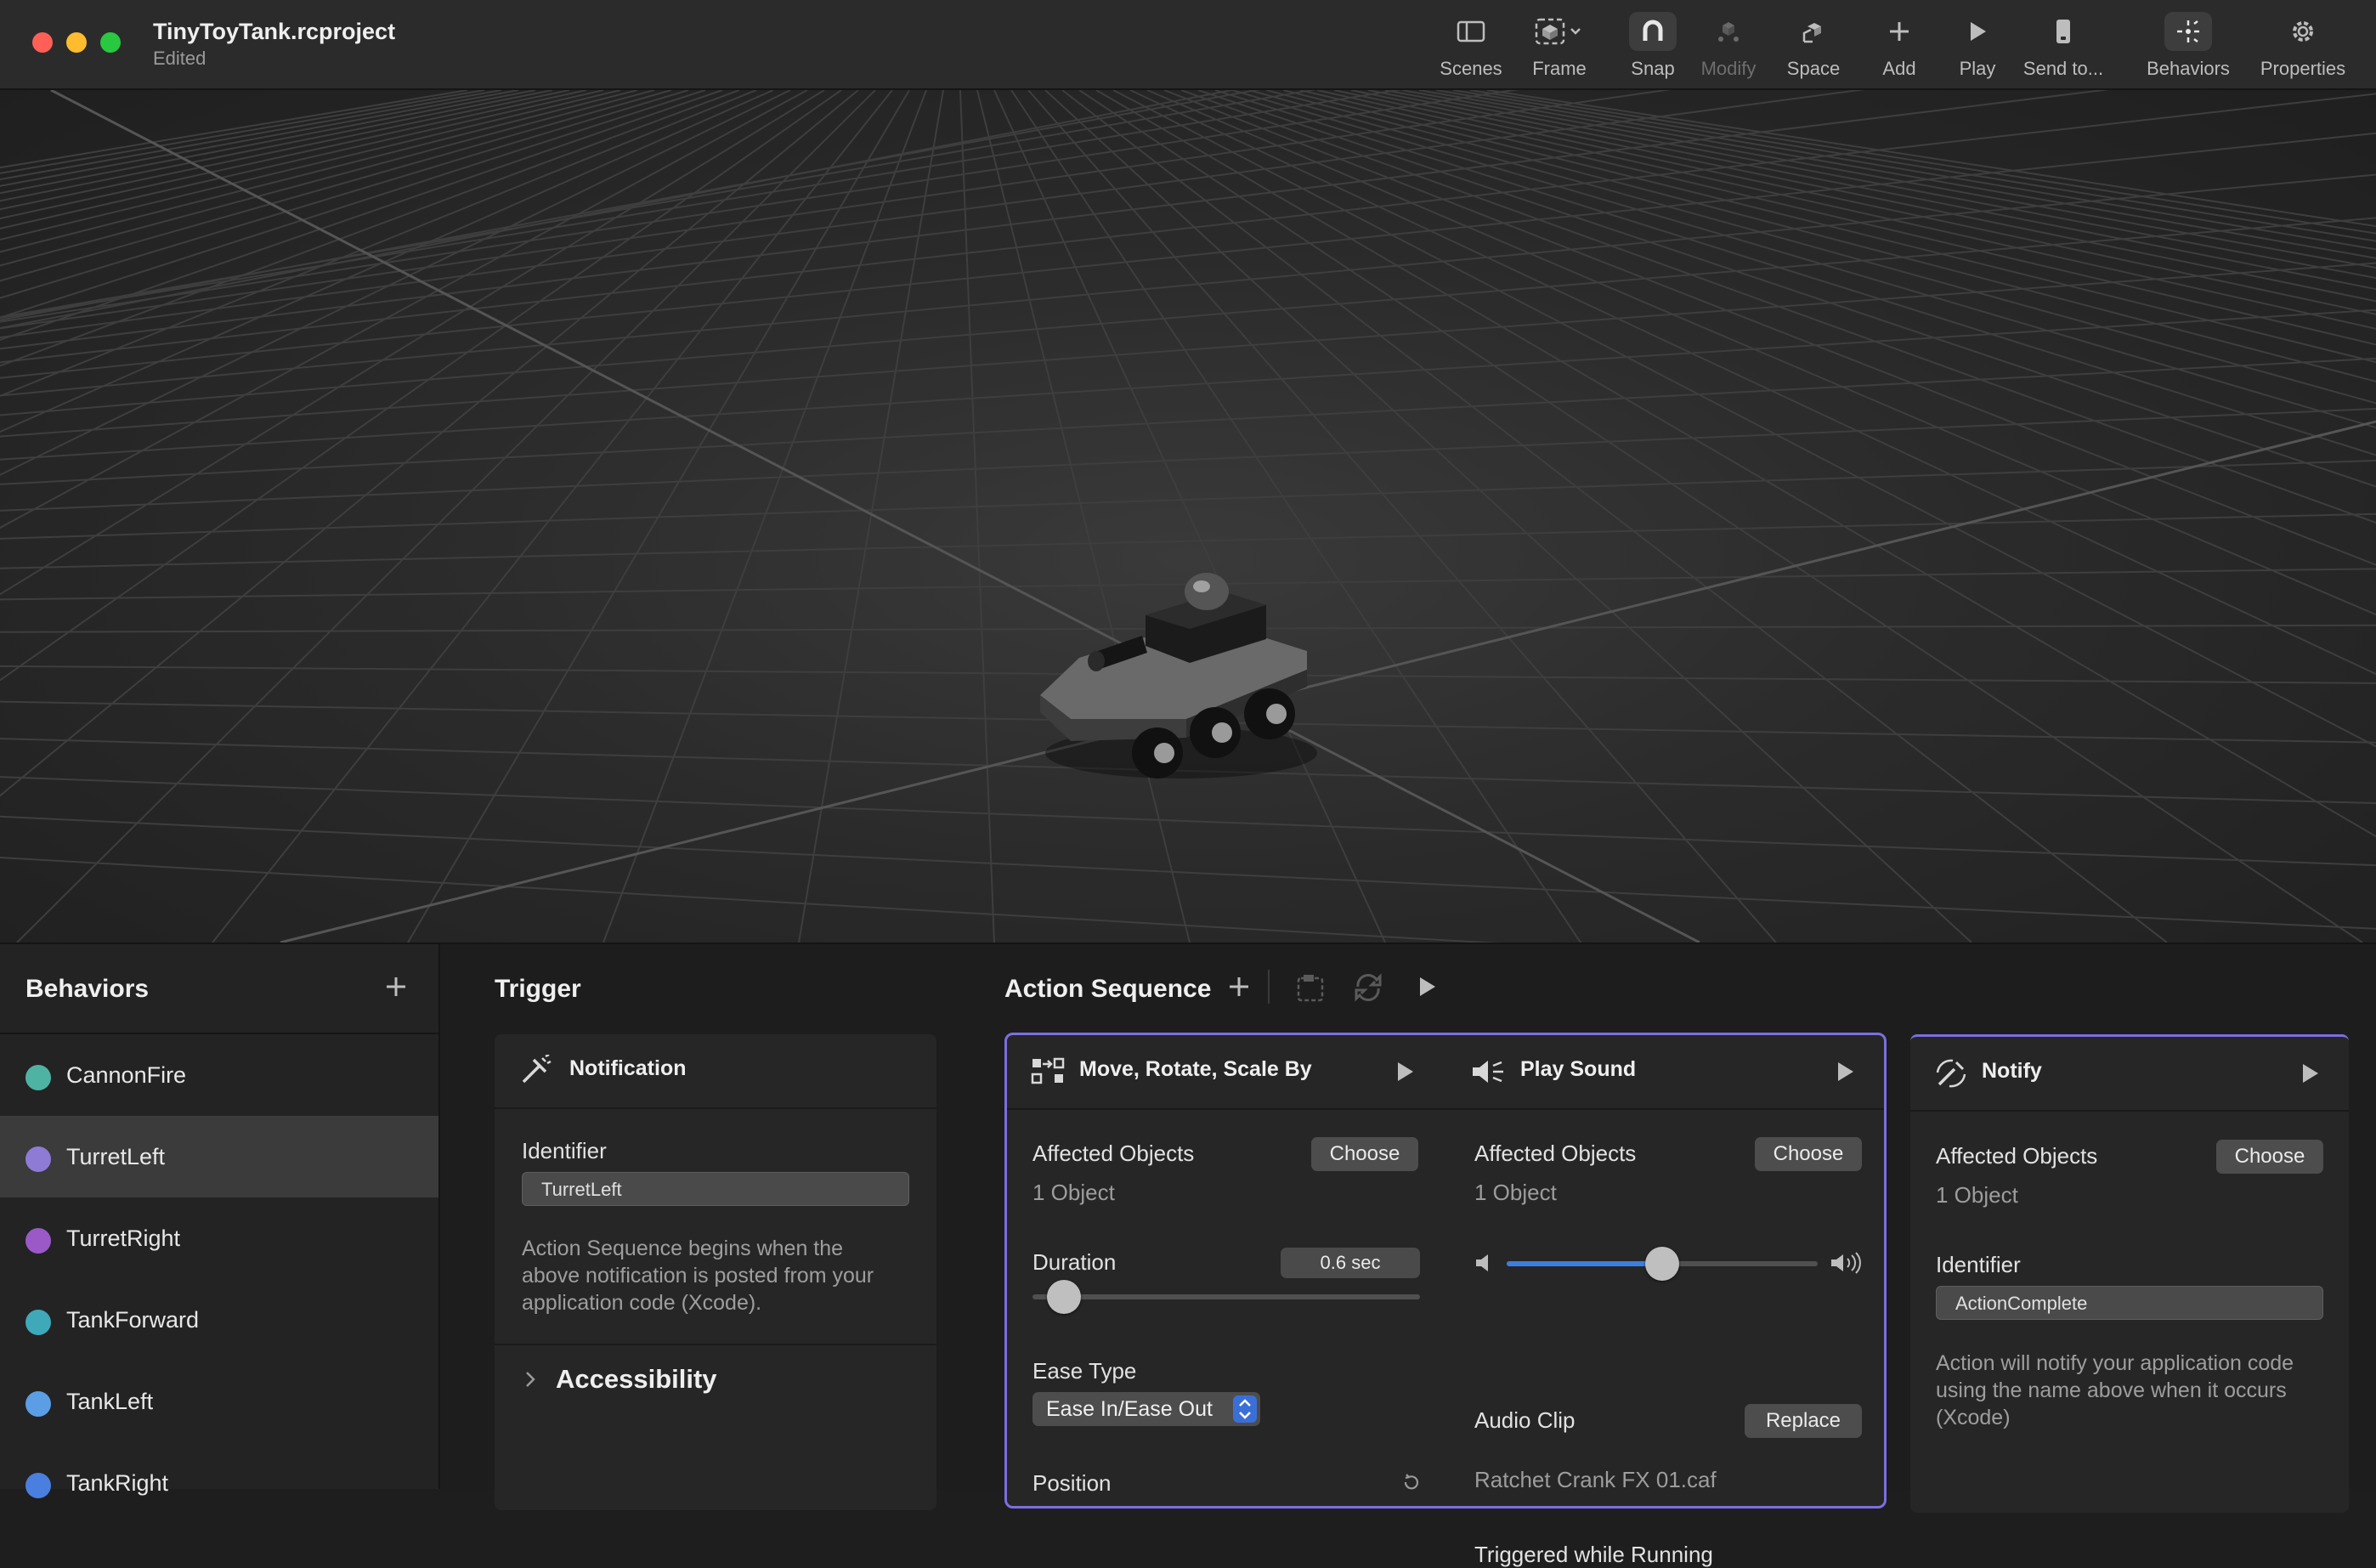 Image resolution: width=2376 pixels, height=1568 pixels. I want to click on sidebar-icon, so click(1471, 32).